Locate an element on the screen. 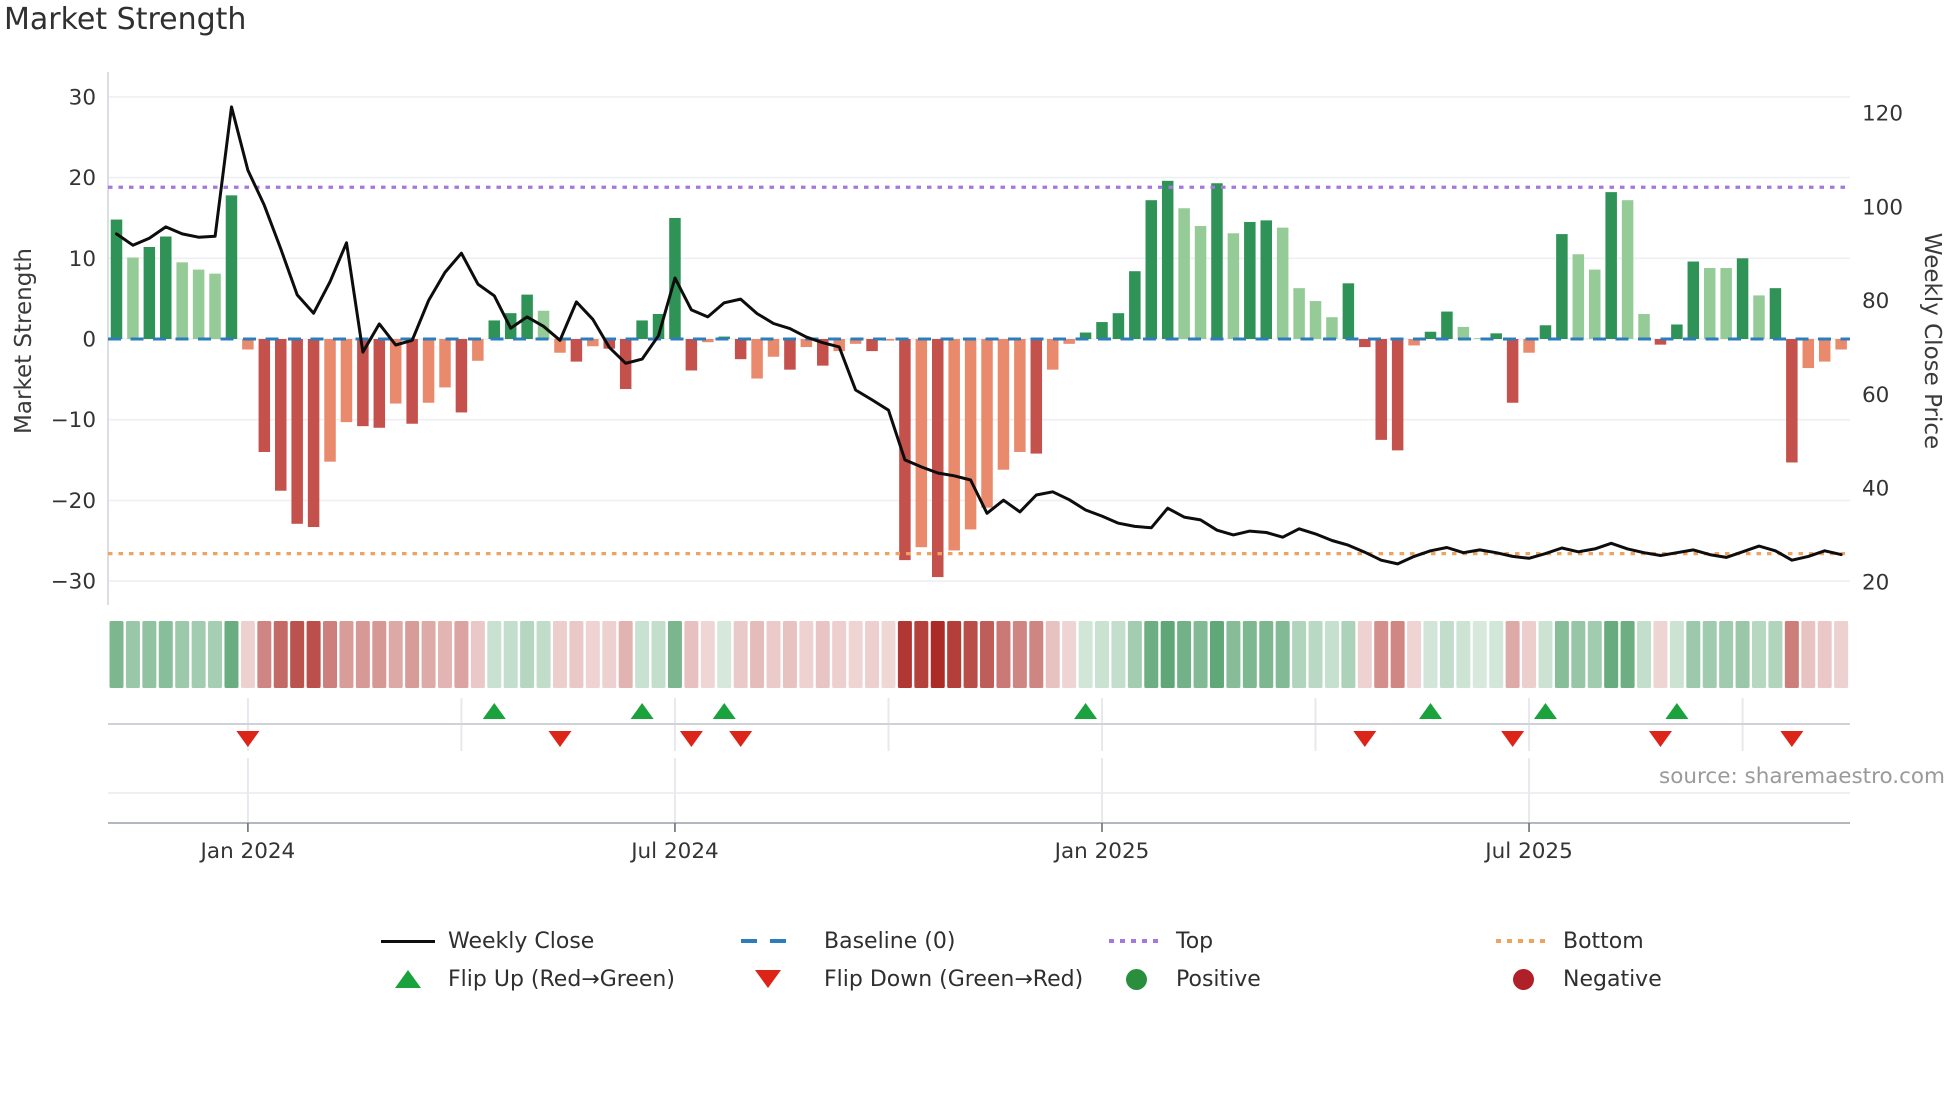 The width and height of the screenshot is (1960, 1102). left-axis-tick-label: 20 is located at coordinates (82, 178).